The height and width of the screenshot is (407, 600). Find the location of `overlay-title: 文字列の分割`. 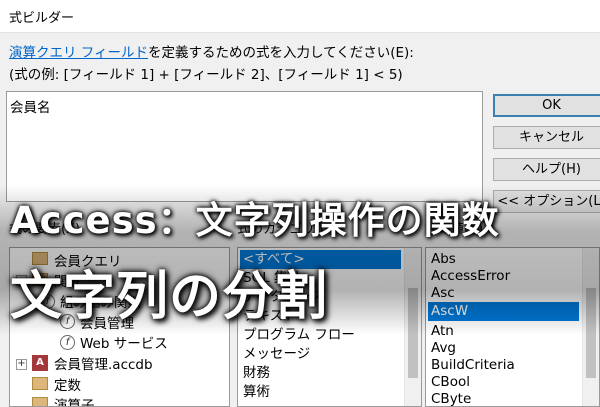

overlay-title: 文字列の分割 is located at coordinates (169, 297).